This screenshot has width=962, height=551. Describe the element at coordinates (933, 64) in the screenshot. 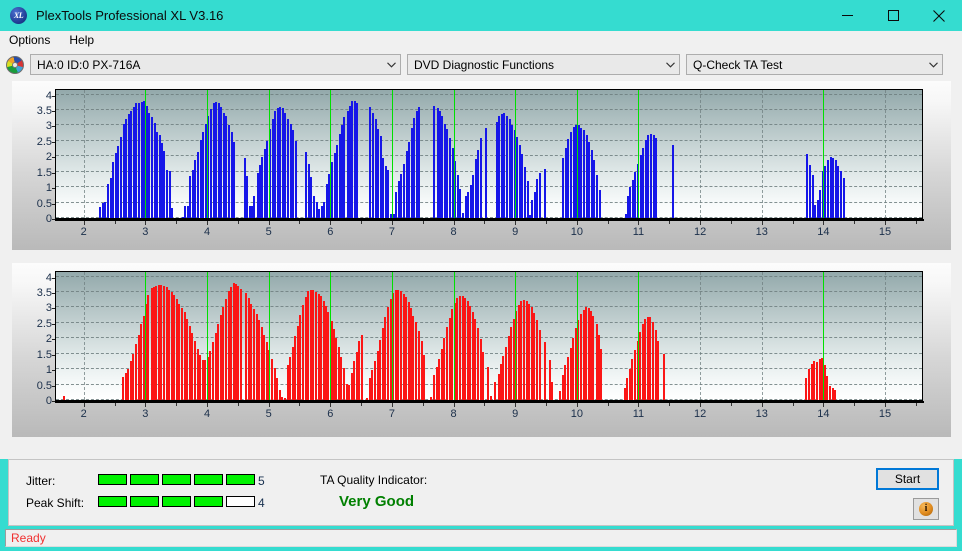

I see `chevron-down-icon` at that location.